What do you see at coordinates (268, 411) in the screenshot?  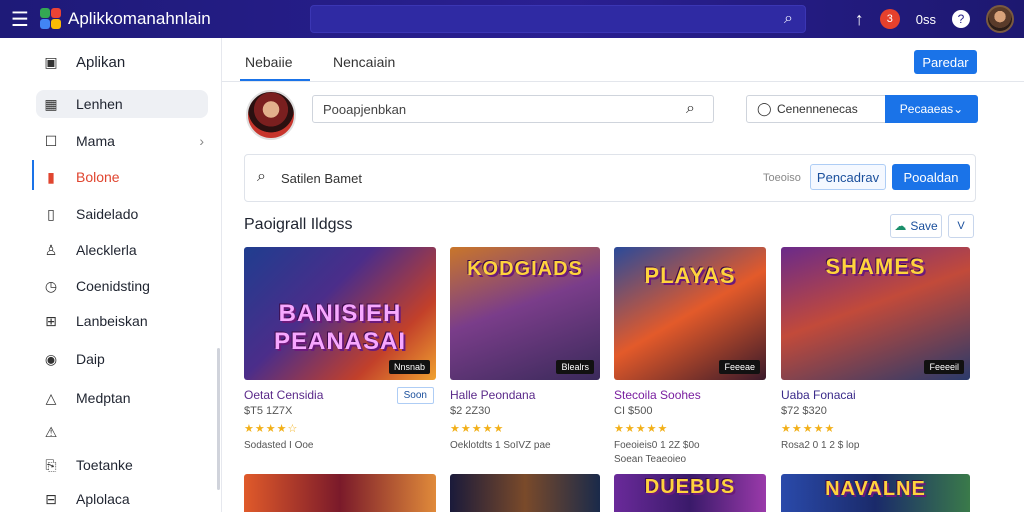 I see `game-price: $T5 1Z7X` at bounding box center [268, 411].